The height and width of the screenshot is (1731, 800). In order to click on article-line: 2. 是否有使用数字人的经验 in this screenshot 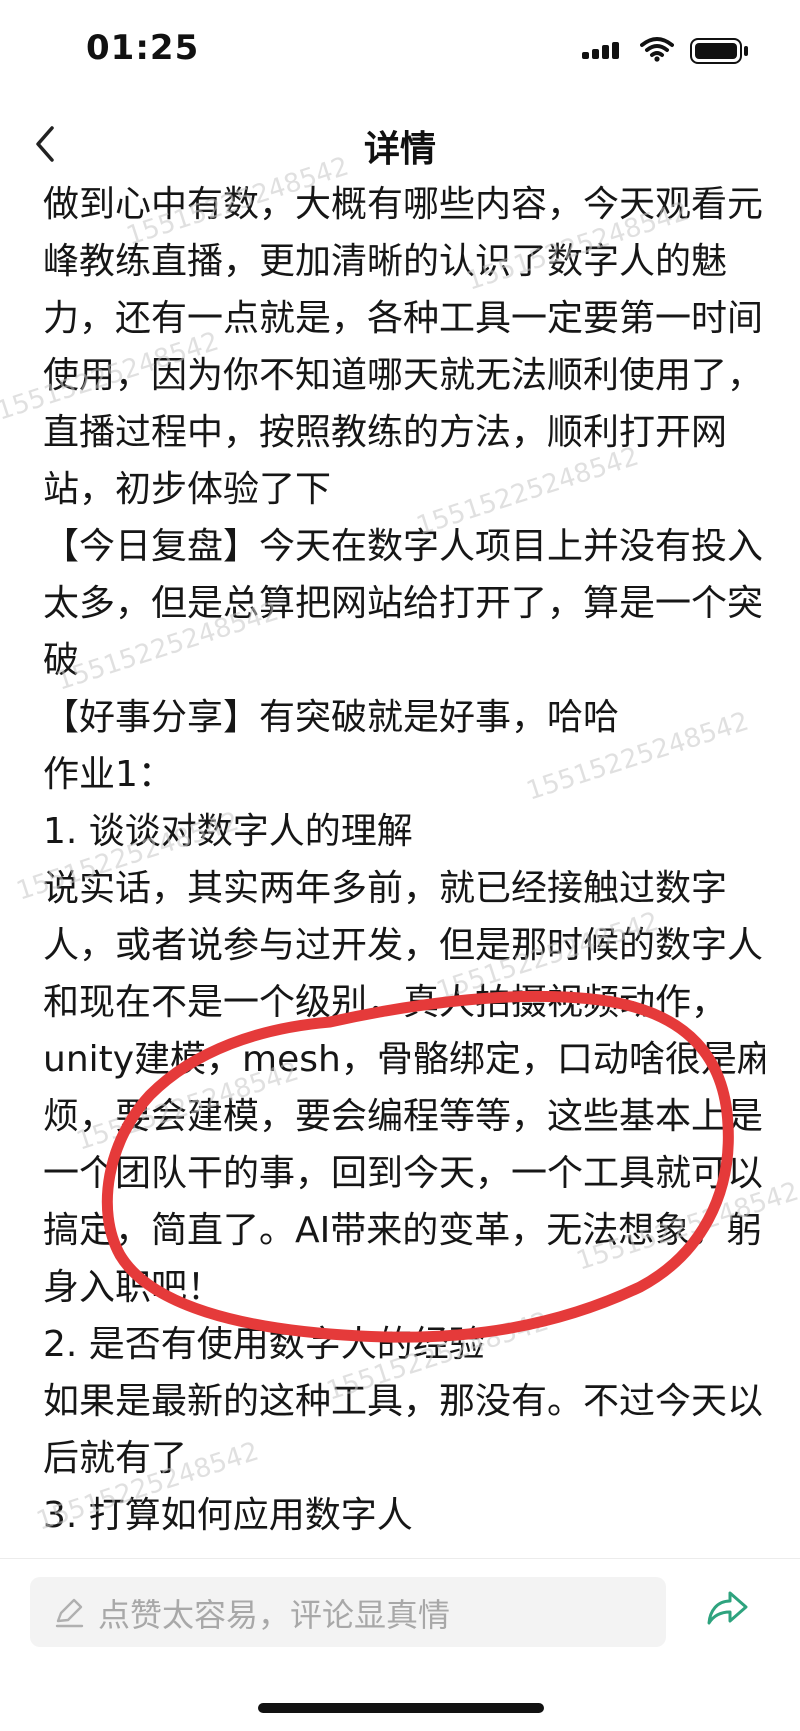, I will do `click(264, 1344)`.